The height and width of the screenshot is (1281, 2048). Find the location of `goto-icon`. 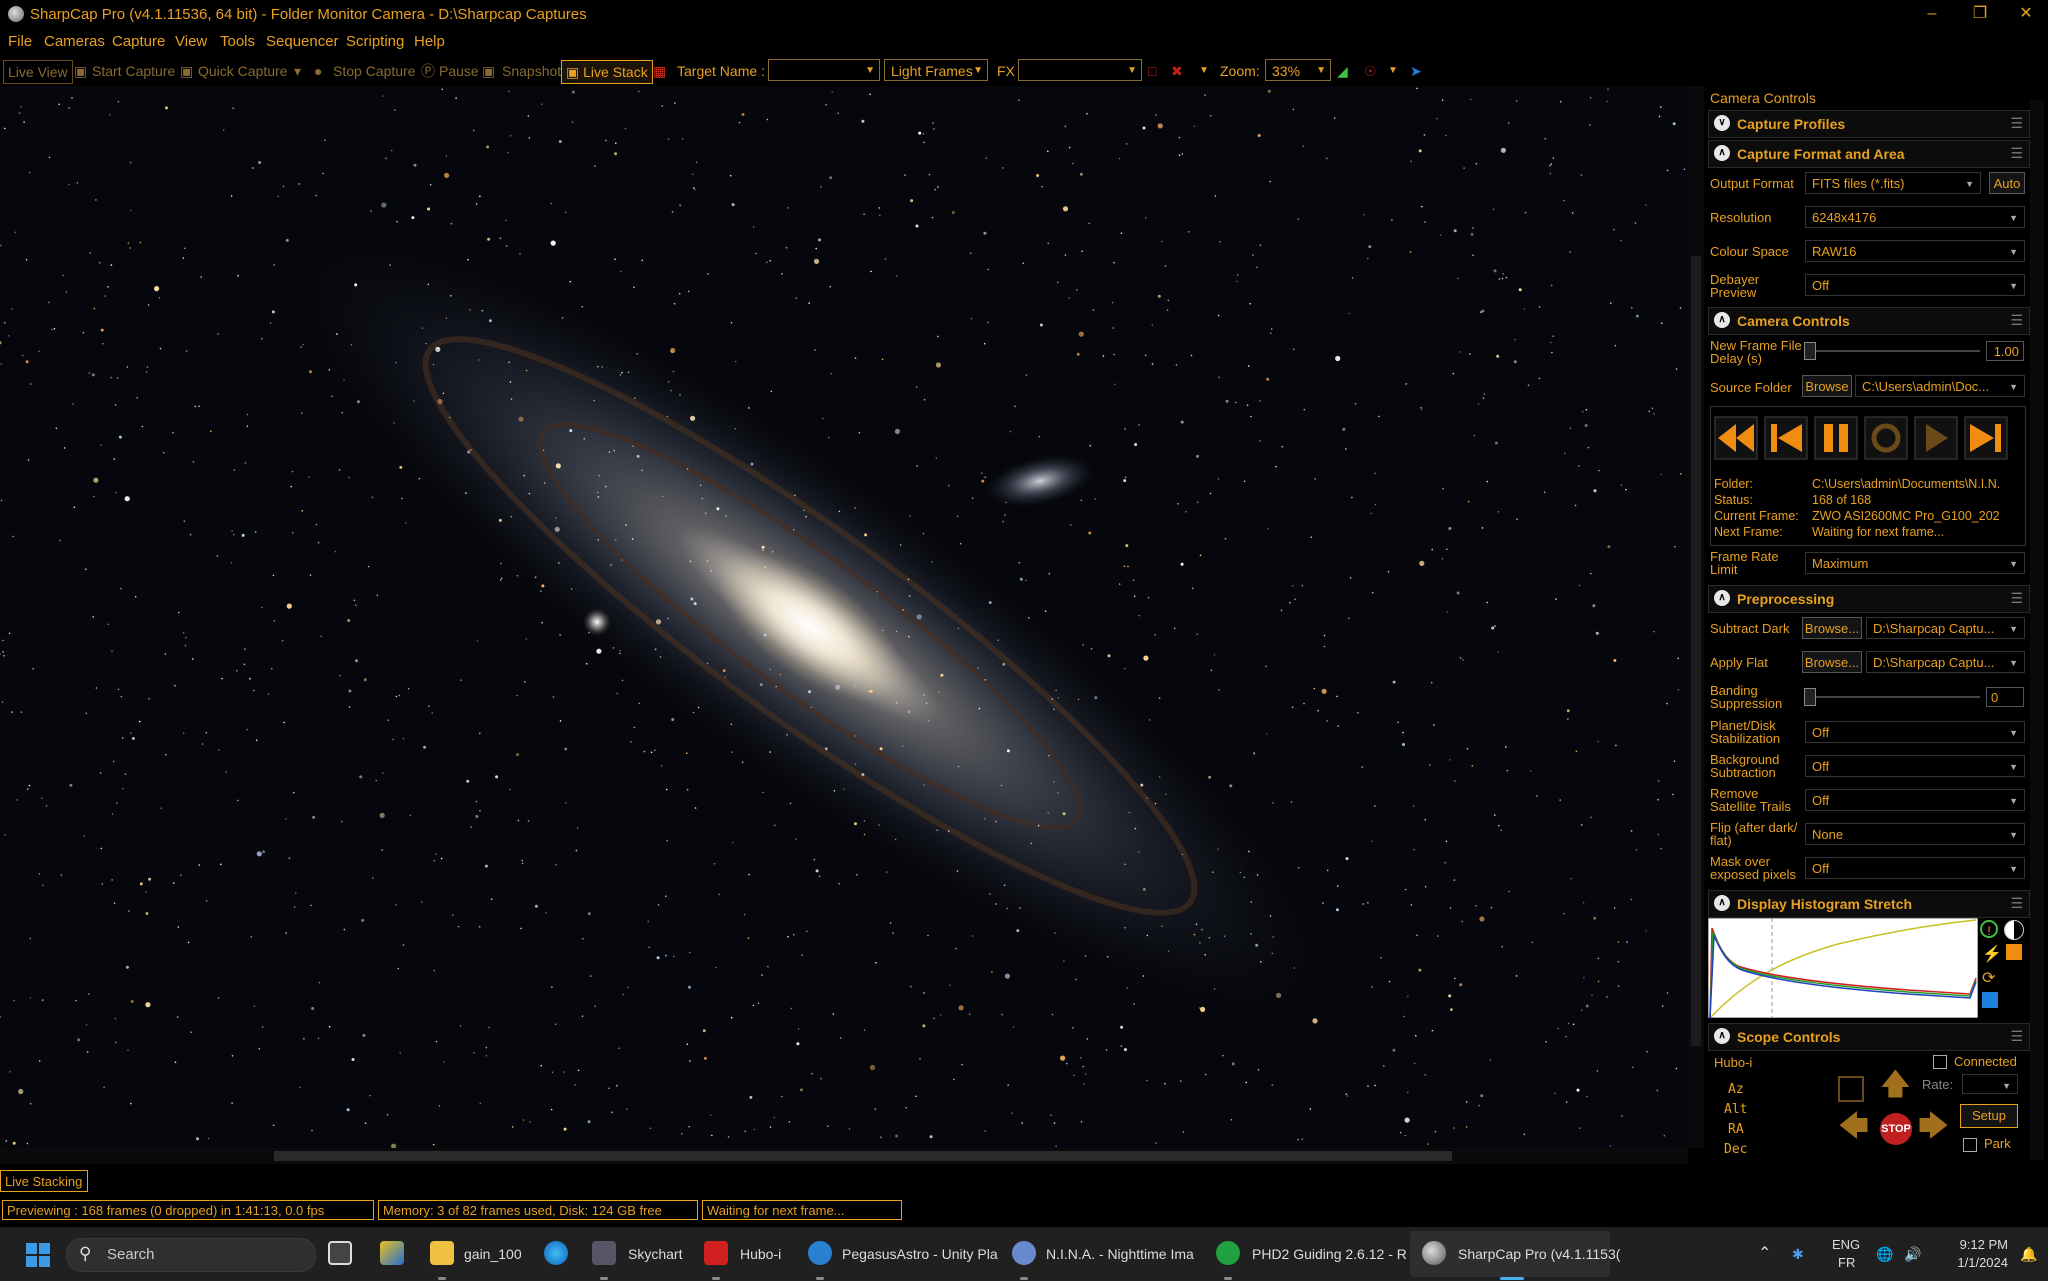

goto-icon is located at coordinates (1851, 1089).